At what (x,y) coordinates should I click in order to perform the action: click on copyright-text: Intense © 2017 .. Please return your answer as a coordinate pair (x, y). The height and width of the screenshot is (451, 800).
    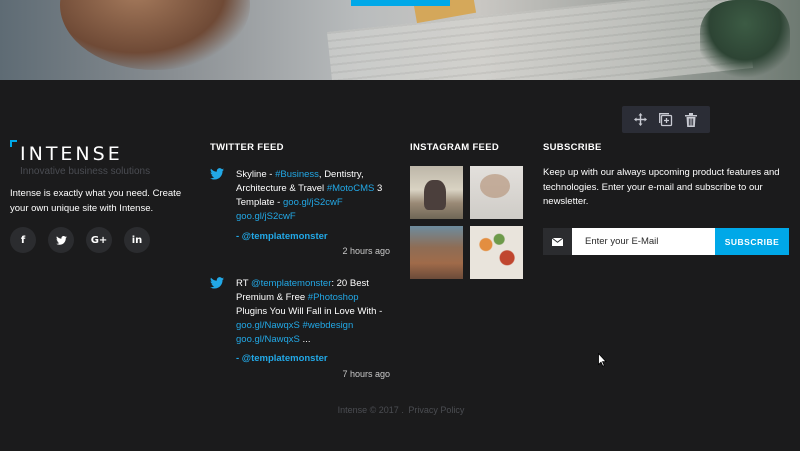
    Looking at the image, I should click on (370, 410).